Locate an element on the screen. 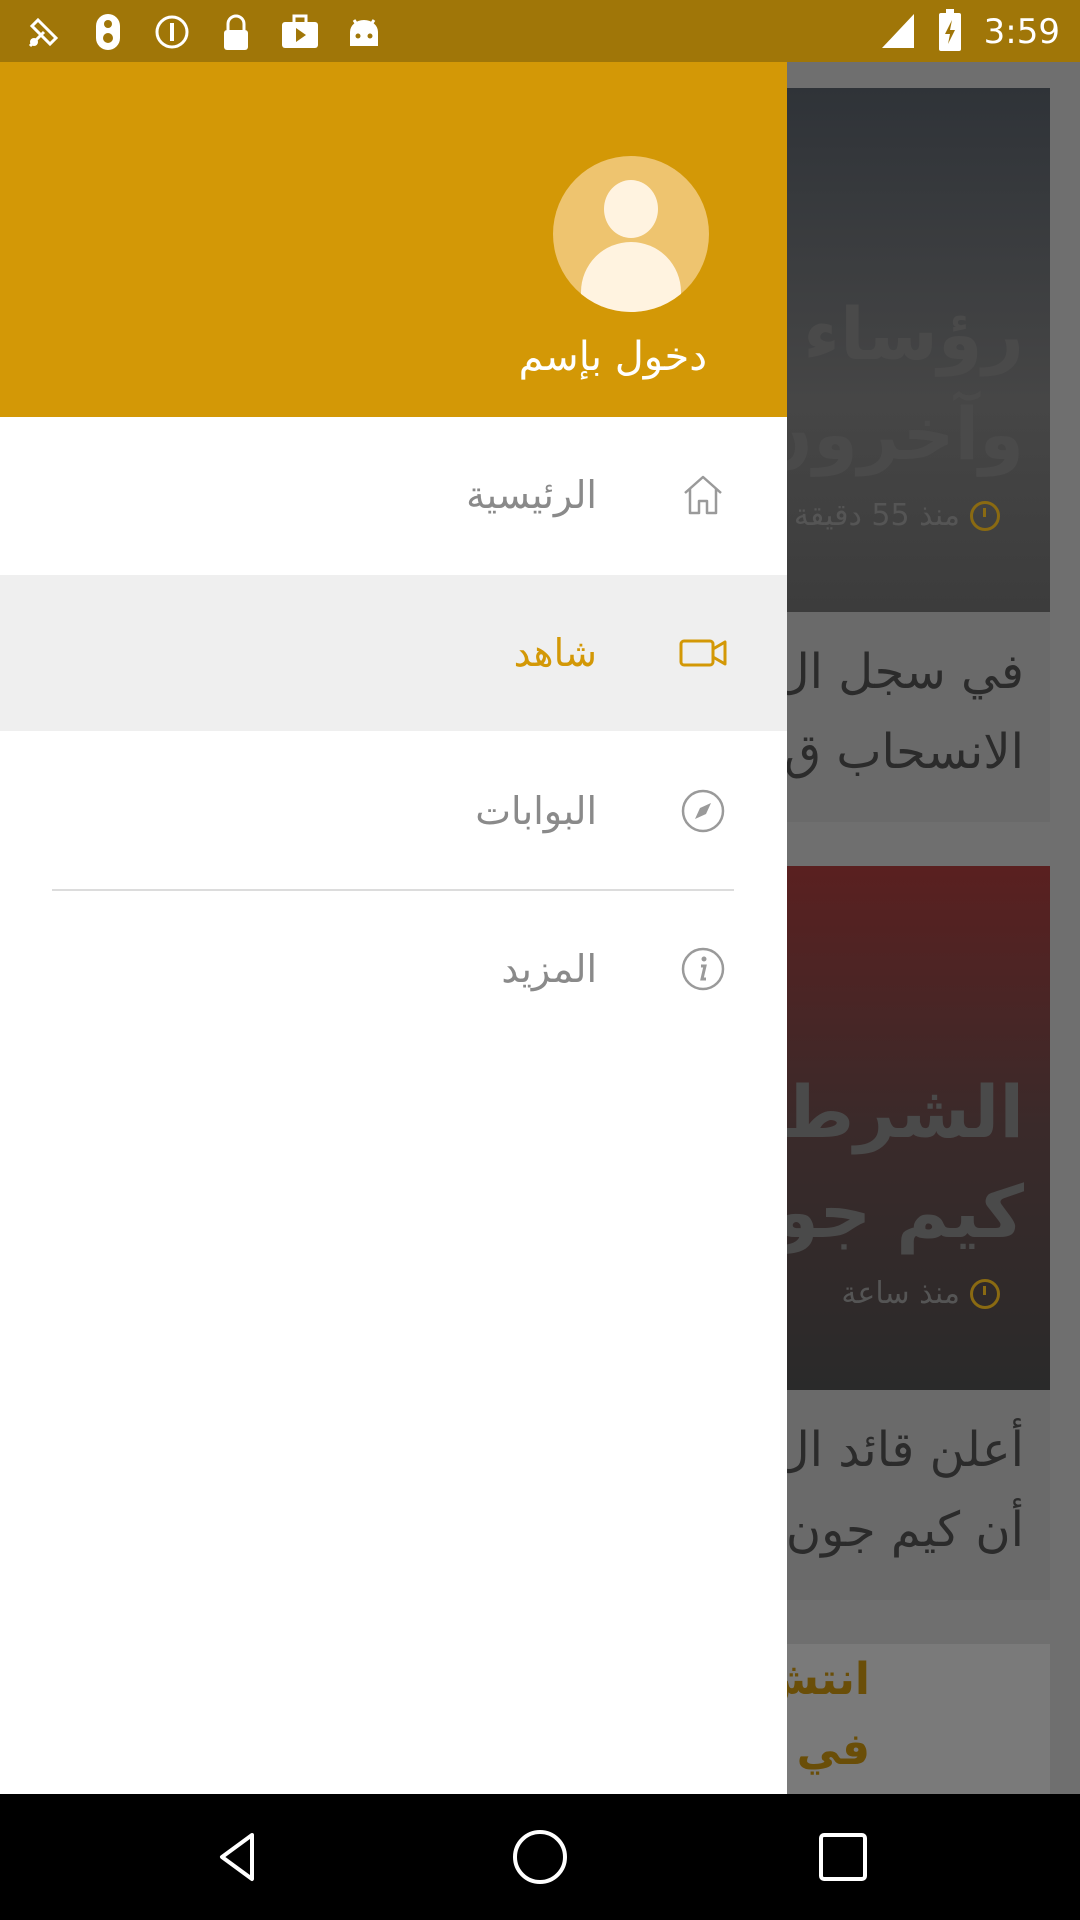 This screenshot has width=1080, height=1920. fake-gps-icon is located at coordinates (44, 32).